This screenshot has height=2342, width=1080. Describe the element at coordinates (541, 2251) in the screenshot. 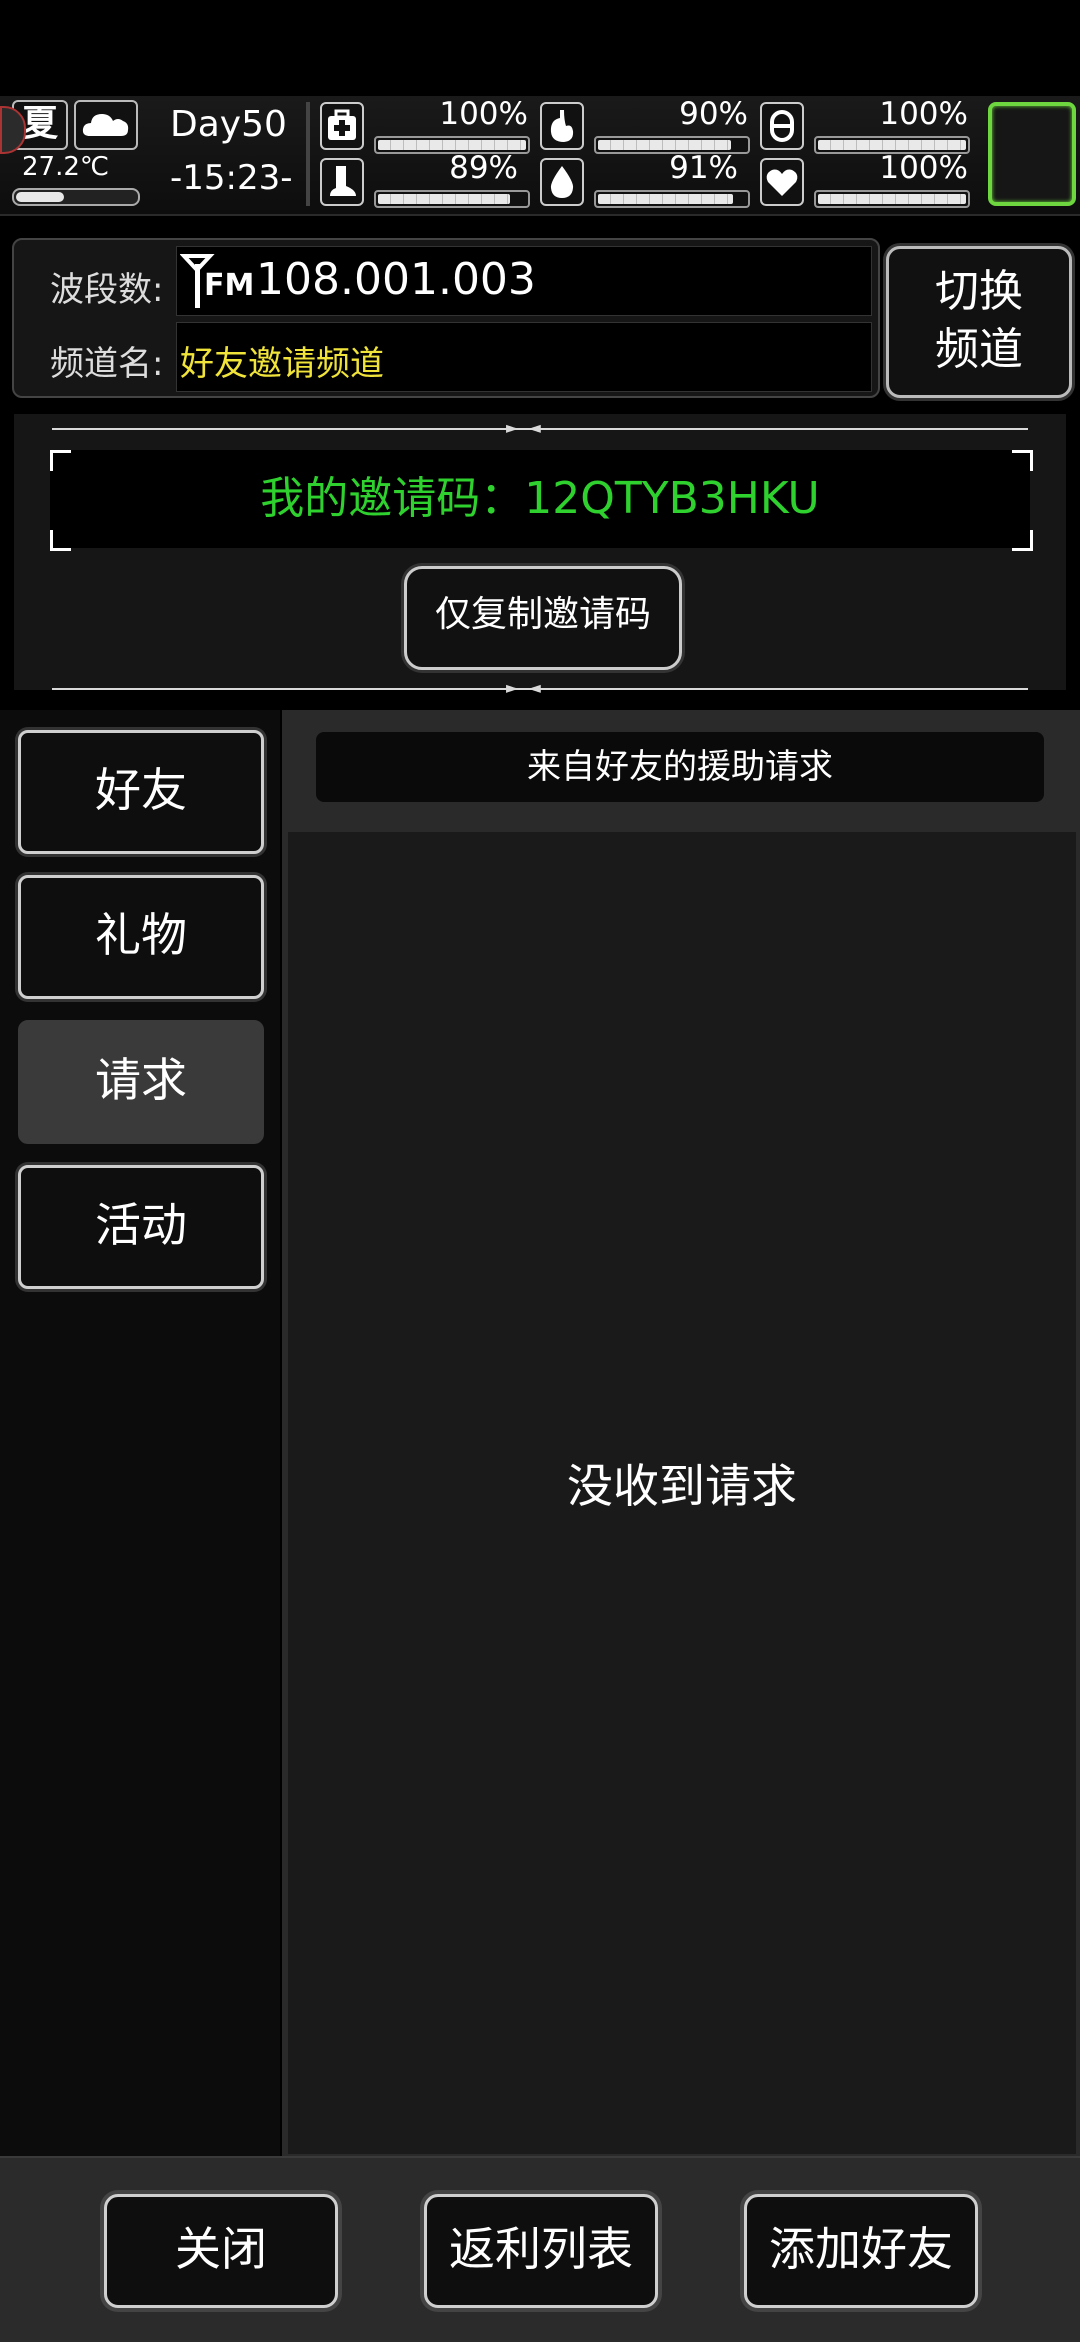

I see `rebate-list-button: 返利列表` at that location.